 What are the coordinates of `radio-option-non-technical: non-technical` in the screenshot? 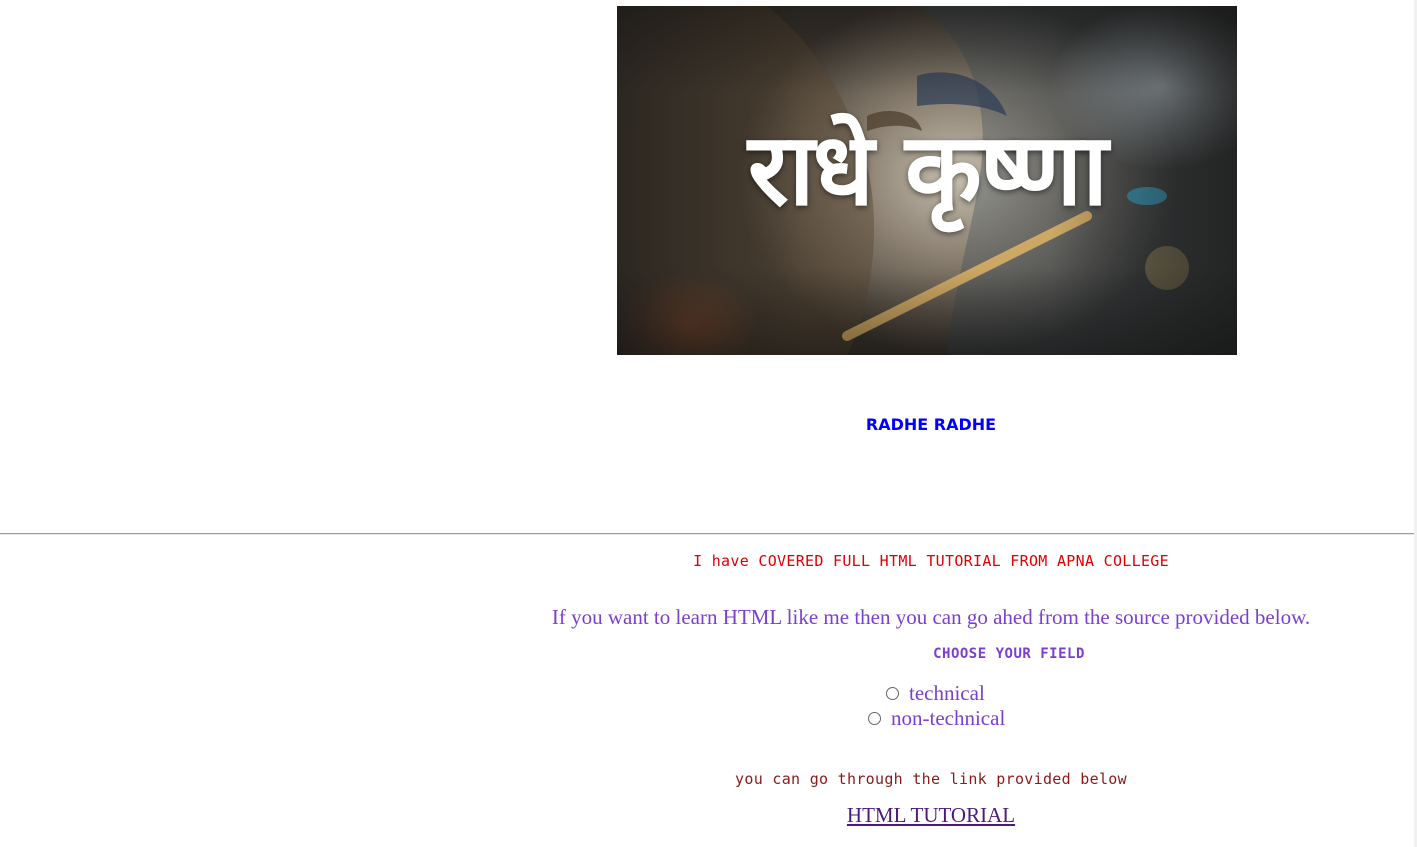 It's located at (936, 718).